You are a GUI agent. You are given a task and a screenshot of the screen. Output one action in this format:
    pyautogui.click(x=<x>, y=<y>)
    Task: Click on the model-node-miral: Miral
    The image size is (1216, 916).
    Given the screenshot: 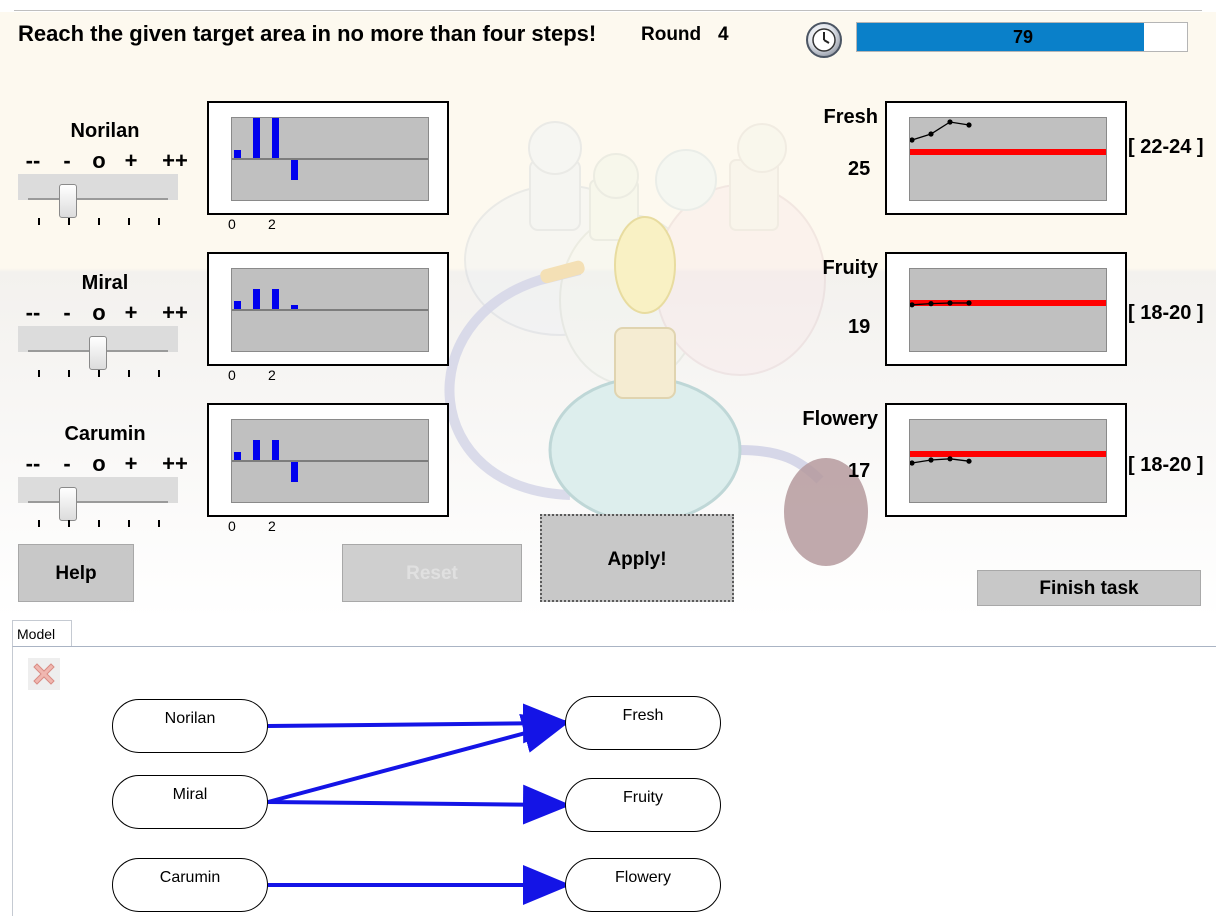 What is the action you would take?
    pyautogui.click(x=190, y=802)
    